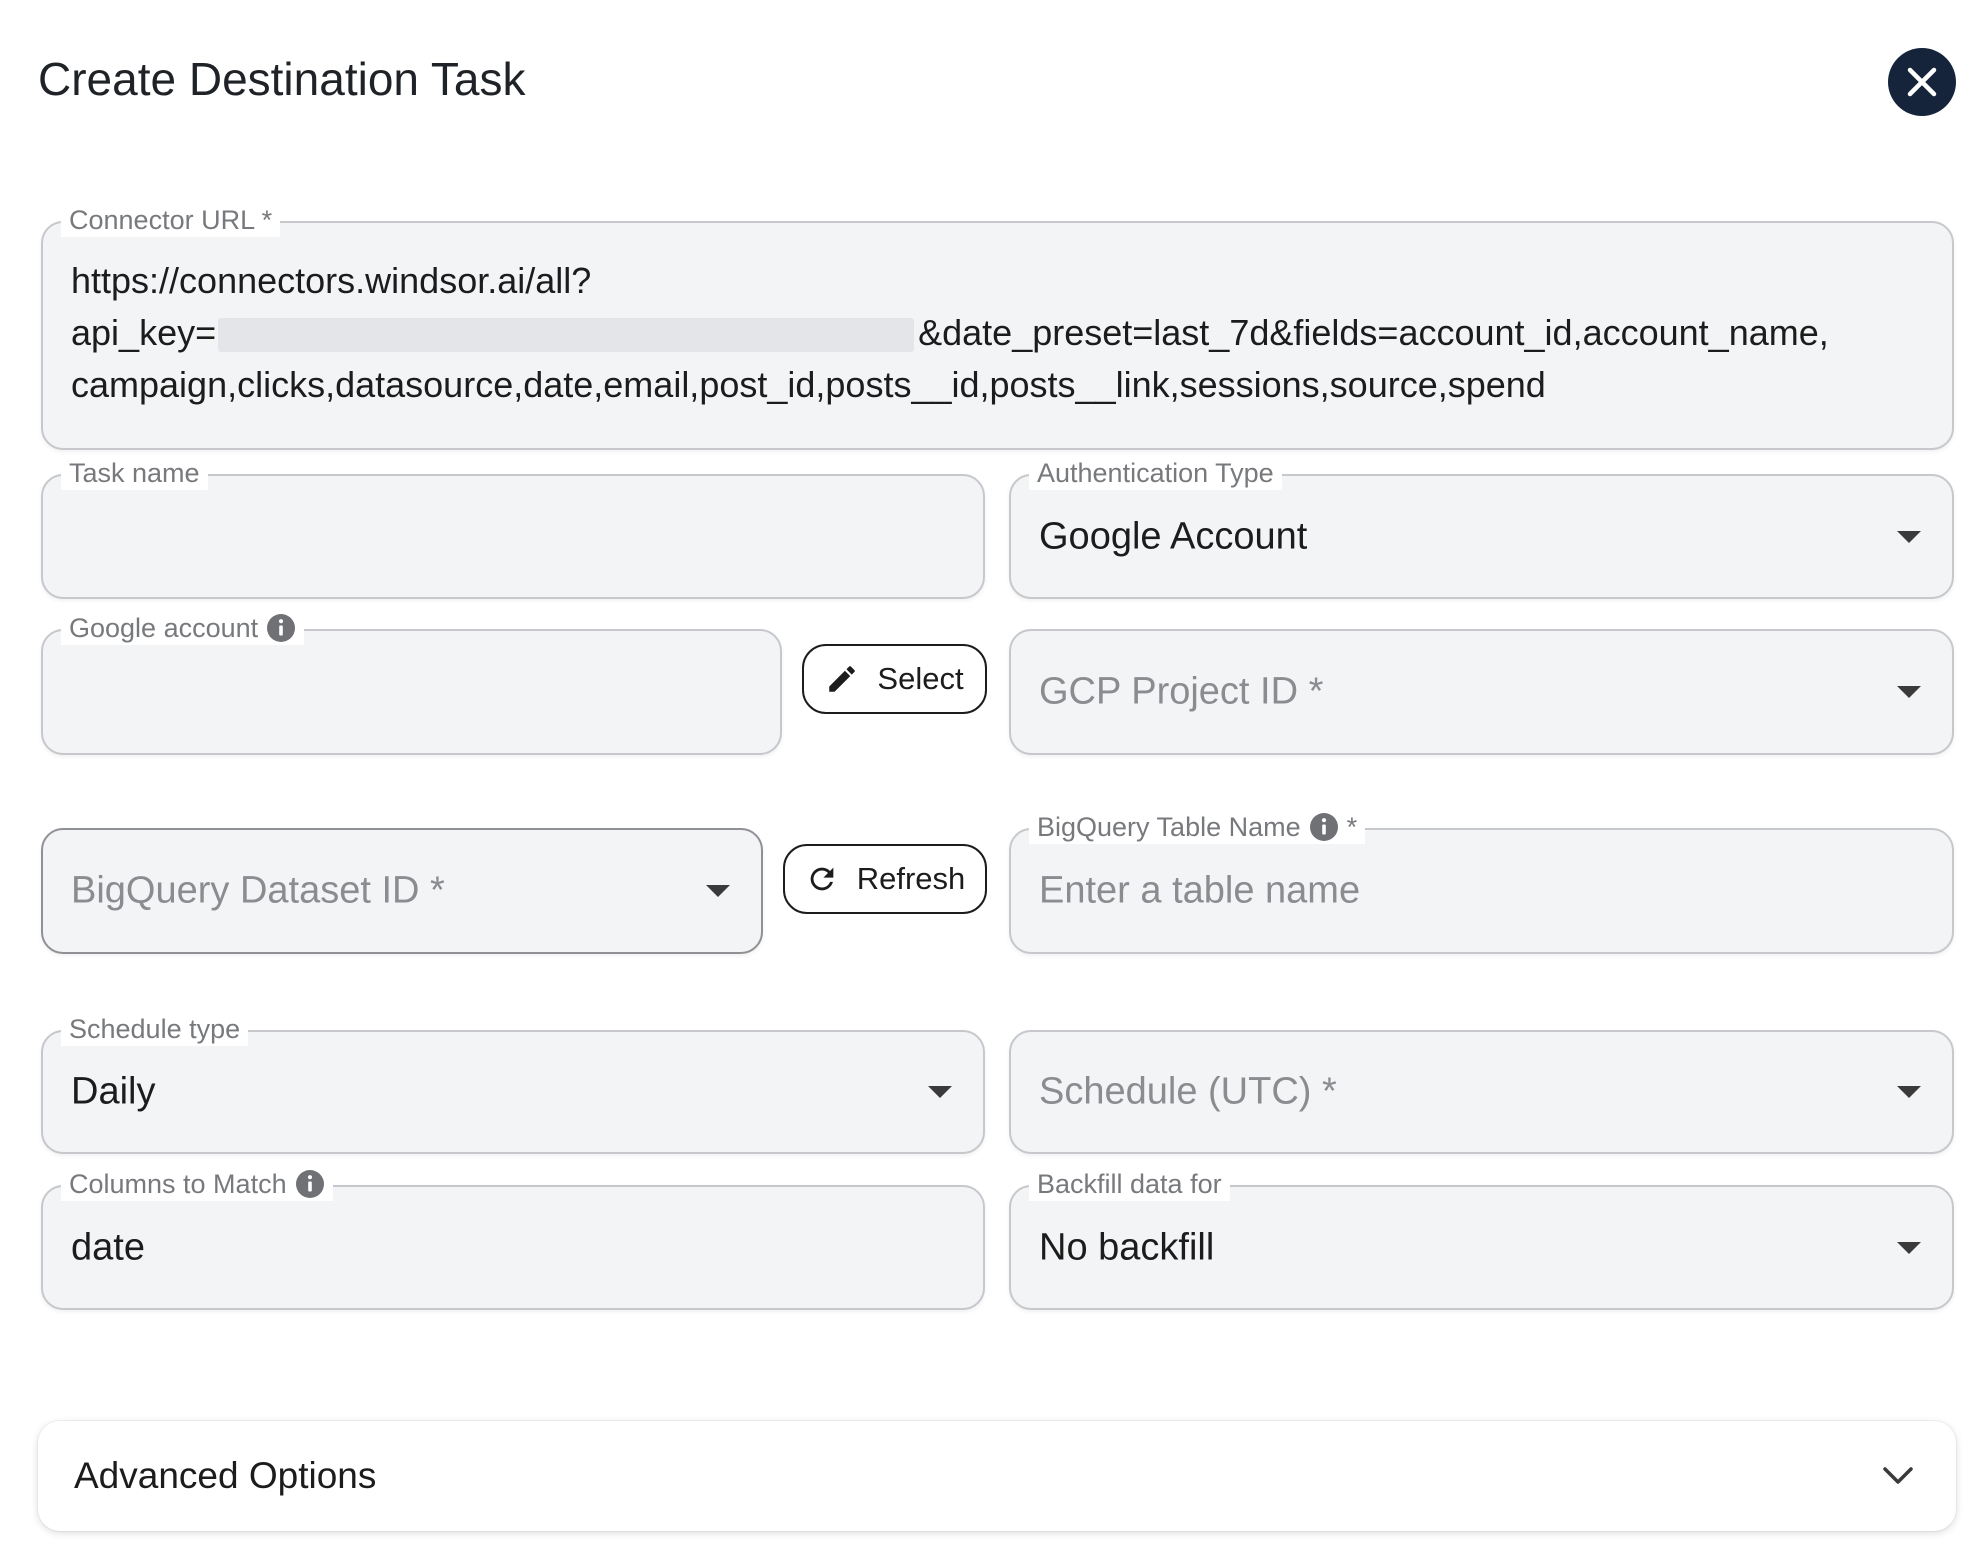 This screenshot has width=1980, height=1553. Describe the element at coordinates (920, 678) in the screenshot. I see `select-button-label: Select` at that location.